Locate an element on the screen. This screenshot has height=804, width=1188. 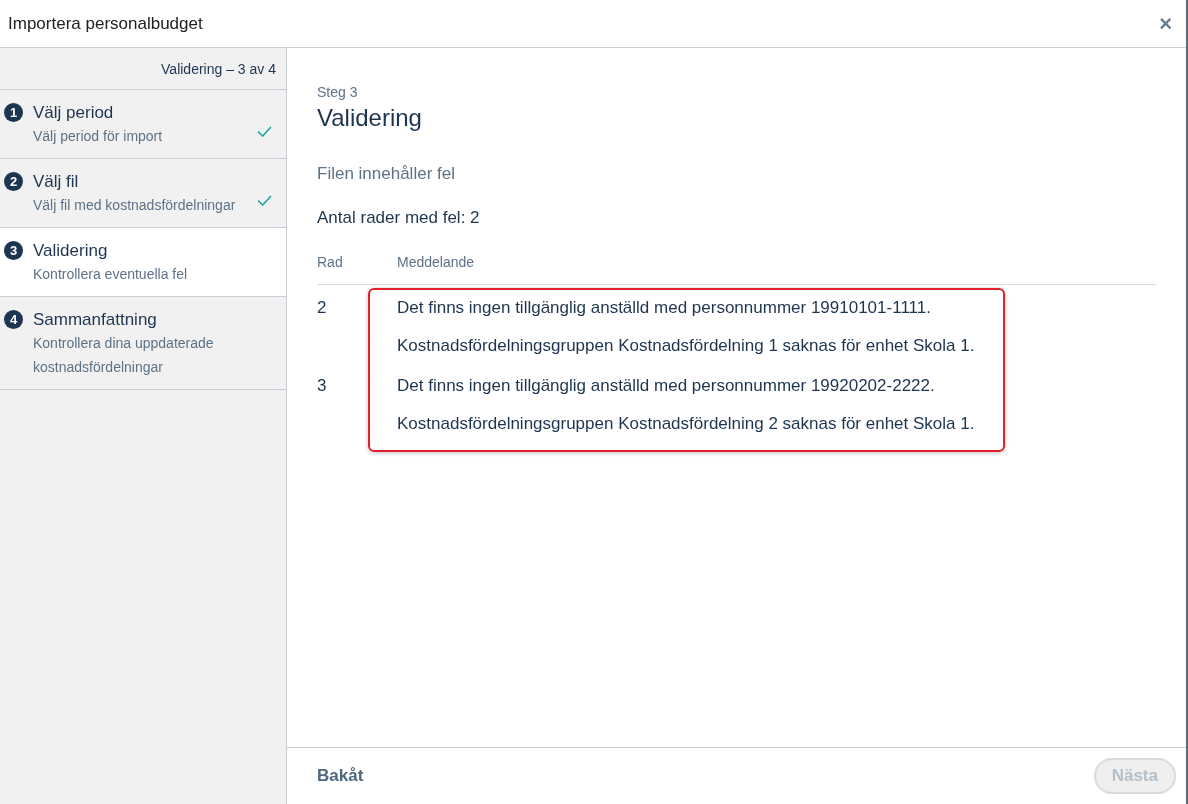
step-title: Välj period is located at coordinates (74, 113).